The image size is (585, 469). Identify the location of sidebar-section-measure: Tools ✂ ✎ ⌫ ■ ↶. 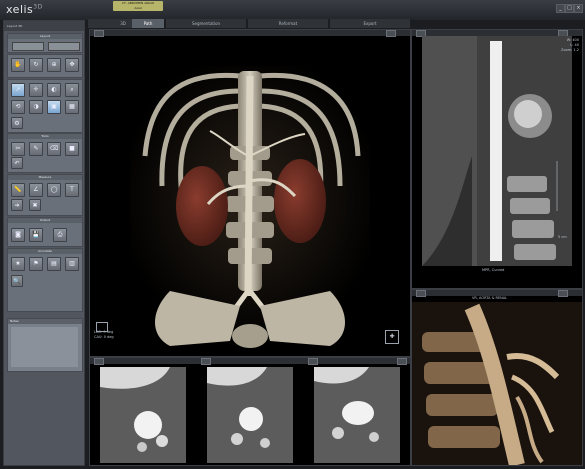
(45, 153).